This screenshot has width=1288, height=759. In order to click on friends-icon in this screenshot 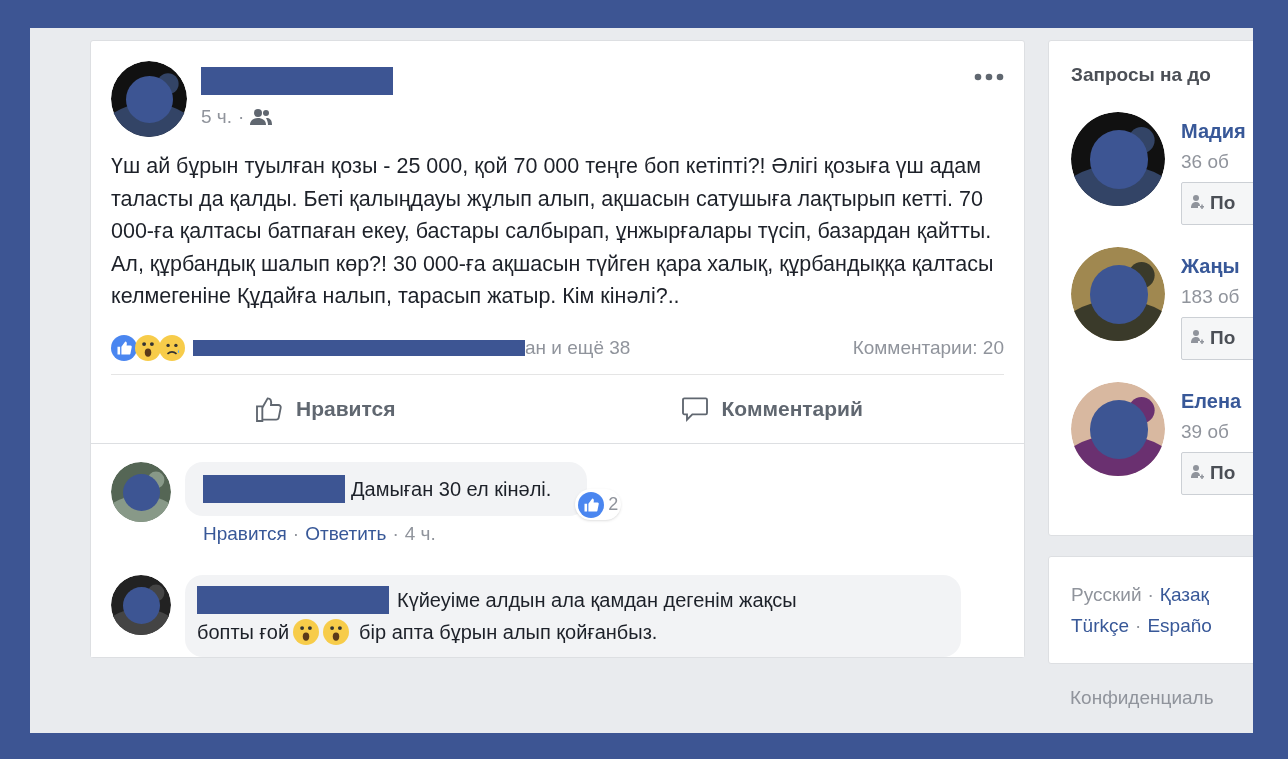, I will do `click(261, 117)`.